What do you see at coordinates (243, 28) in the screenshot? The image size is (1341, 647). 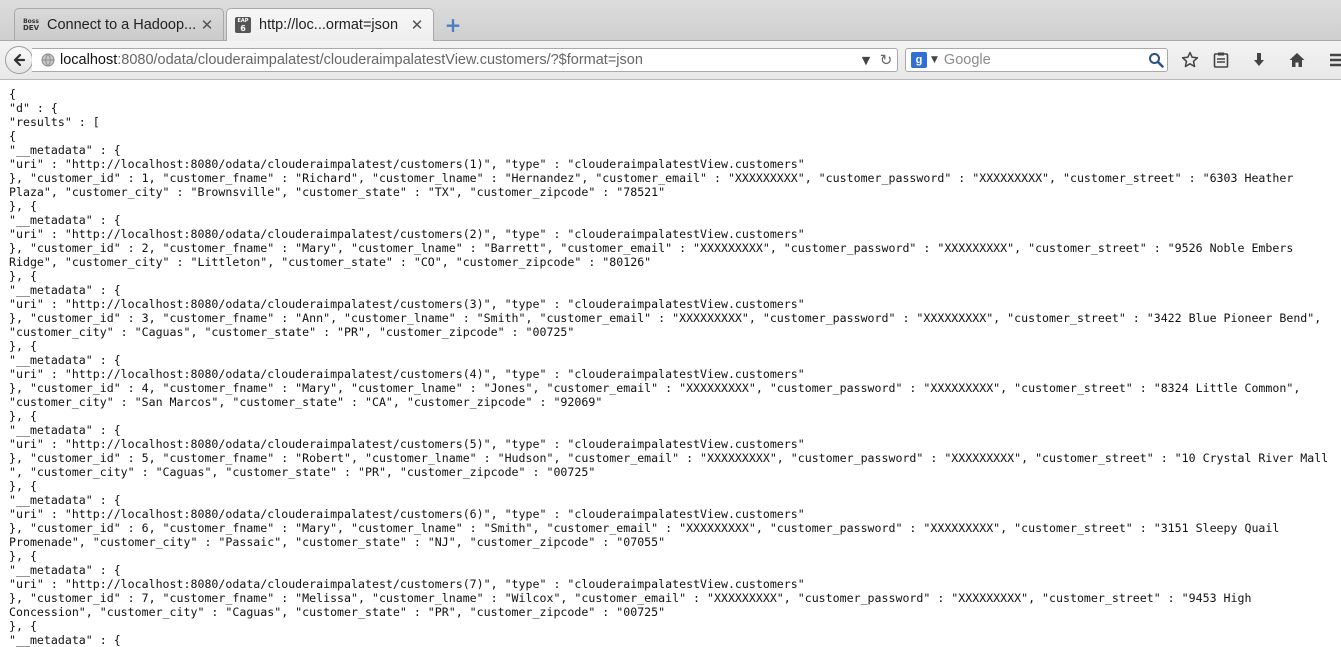 I see `favicon-text-bottom: 6` at bounding box center [243, 28].